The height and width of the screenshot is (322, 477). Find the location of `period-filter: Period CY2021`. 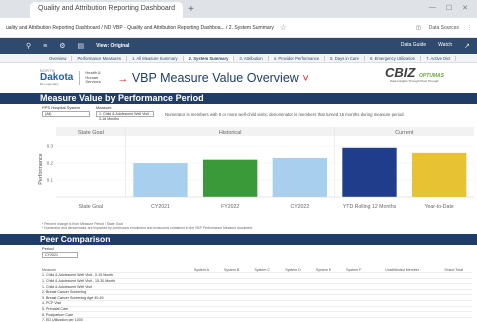

period-filter: Period CY2021 is located at coordinates (60, 252).